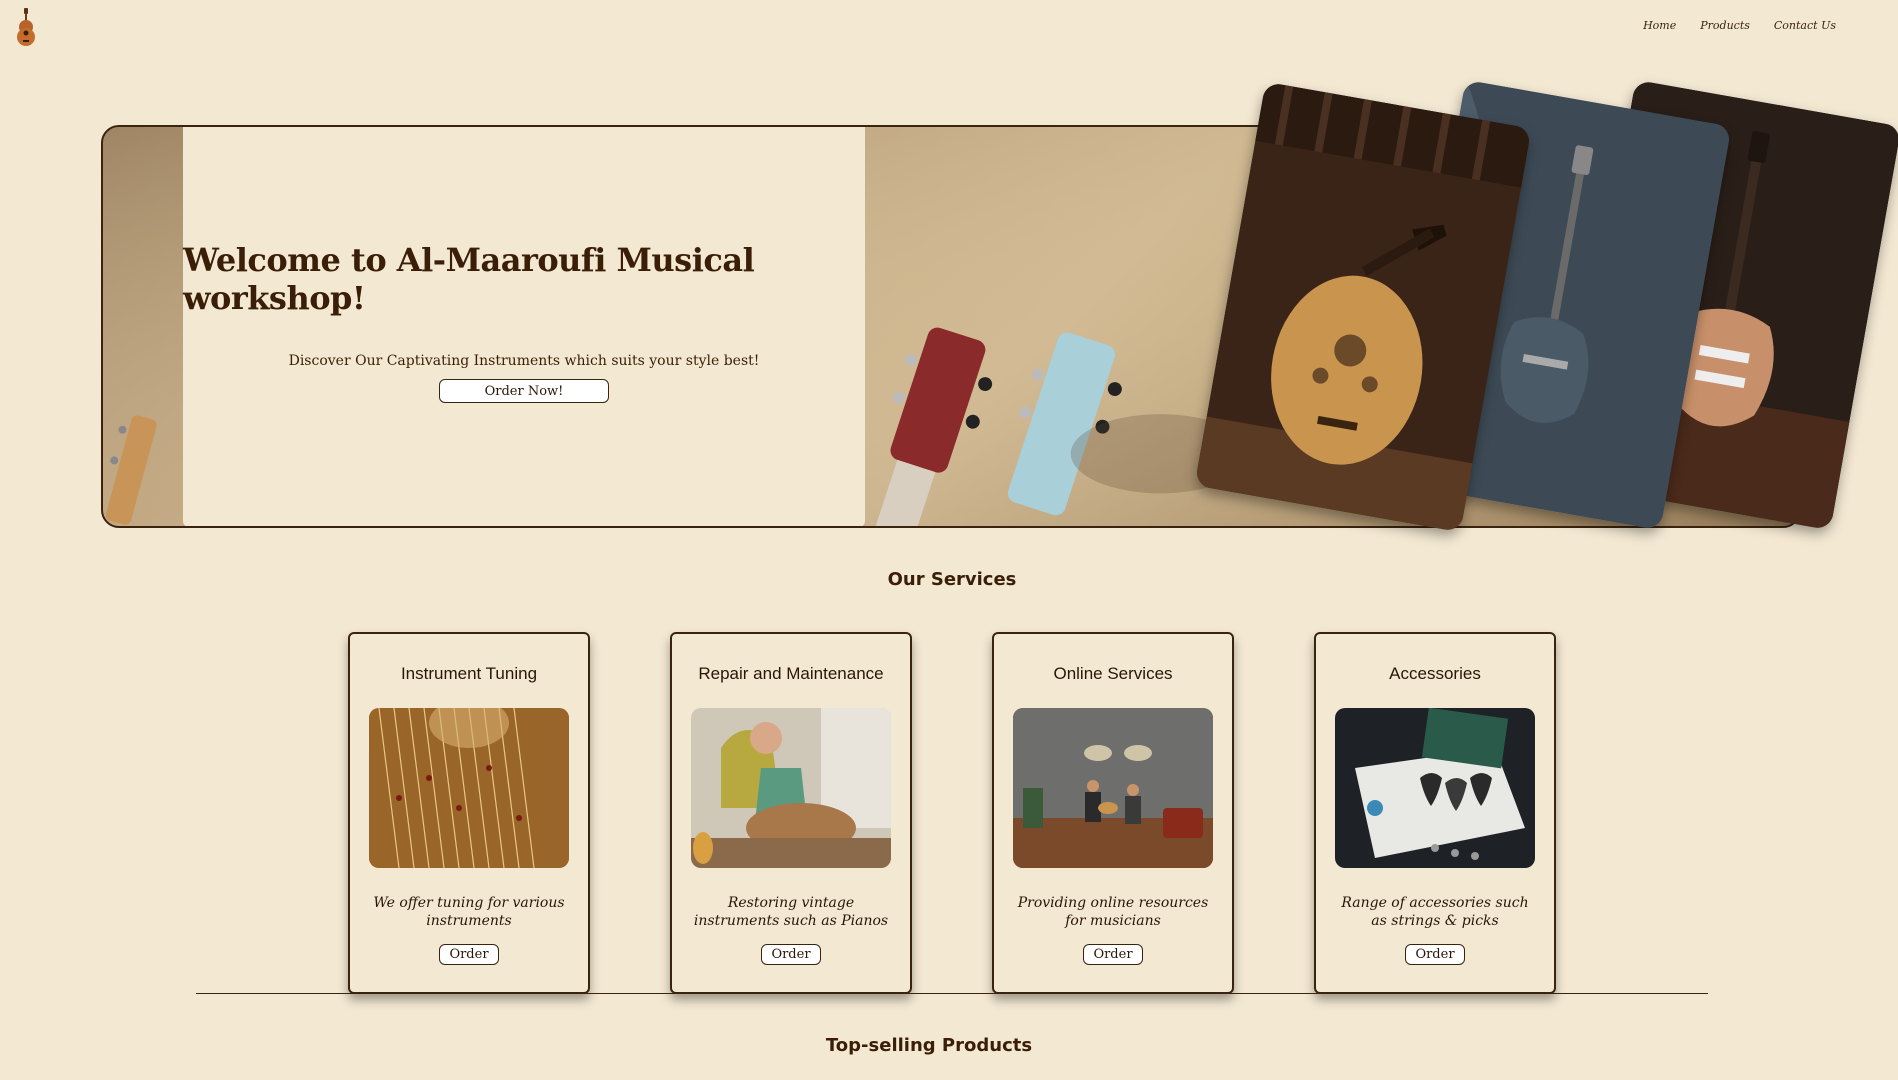 This screenshot has width=1898, height=1080. What do you see at coordinates (1435, 788) in the screenshot?
I see `guitar-picks-image` at bounding box center [1435, 788].